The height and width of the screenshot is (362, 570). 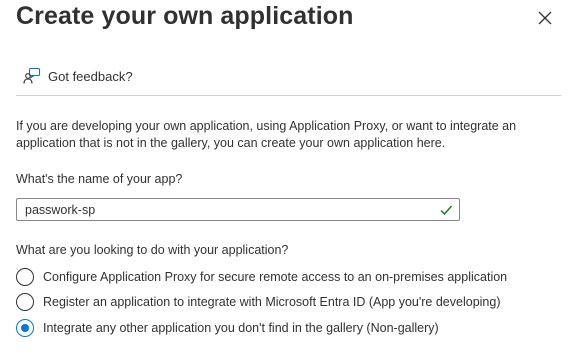 What do you see at coordinates (226, 209) in the screenshot?
I see `app-name-input` at bounding box center [226, 209].